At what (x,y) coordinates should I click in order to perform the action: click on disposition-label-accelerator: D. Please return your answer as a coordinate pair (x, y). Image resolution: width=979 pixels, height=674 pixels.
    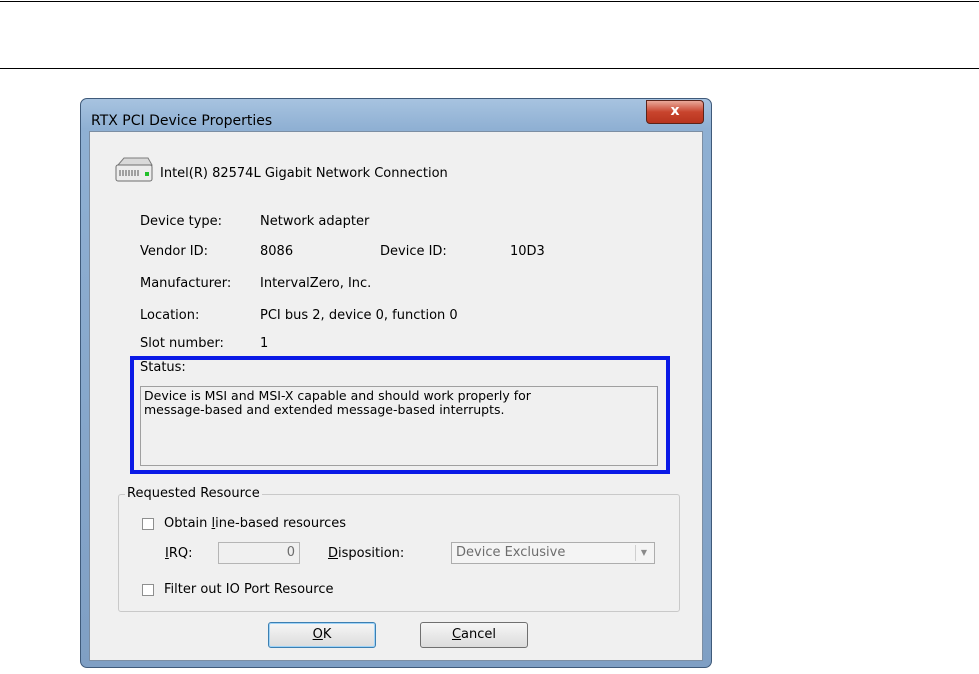
    Looking at the image, I should click on (333, 553).